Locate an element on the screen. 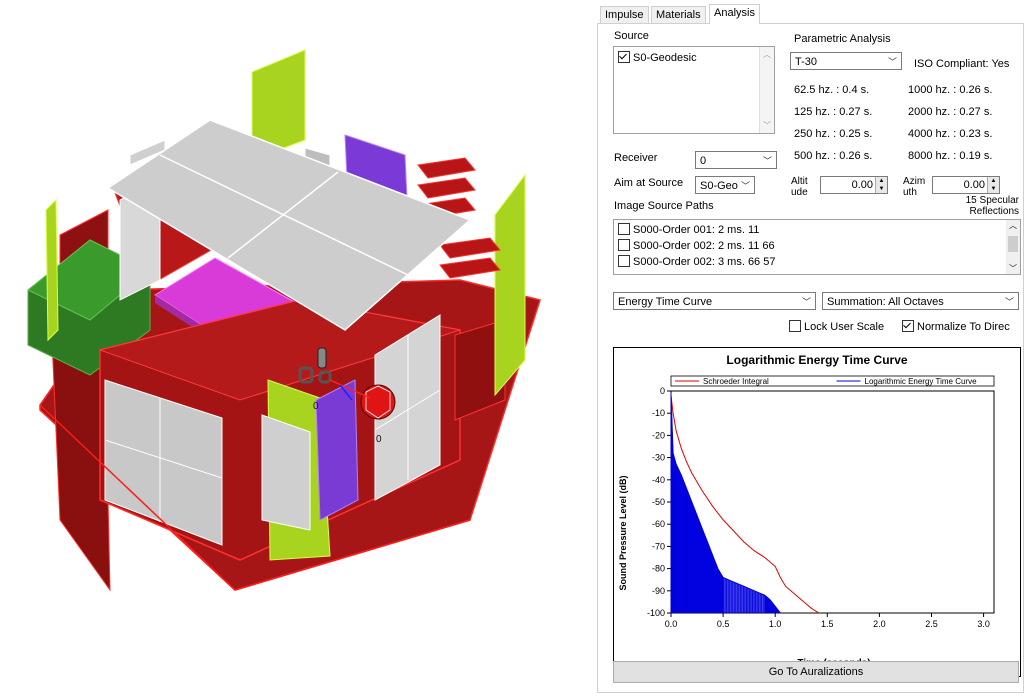 Image resolution: width=1024 pixels, height=698 pixels. summation-select: Summation: All Octaves ﹀ is located at coordinates (920, 301).